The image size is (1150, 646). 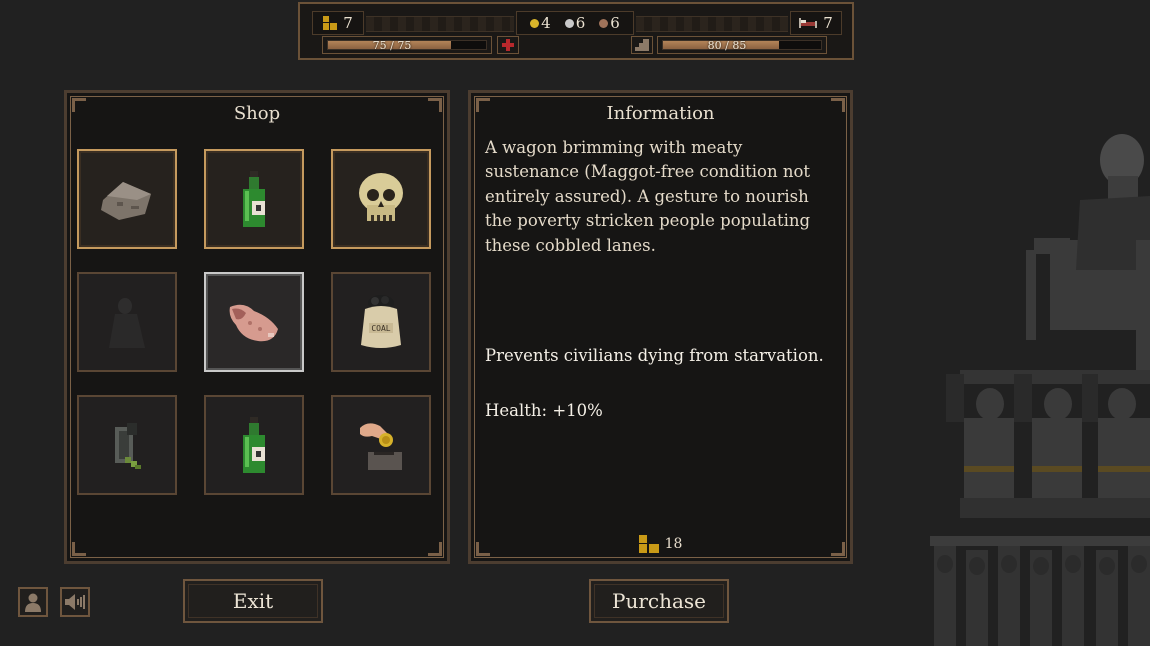 I want to click on skull-icon, so click(x=381, y=197).